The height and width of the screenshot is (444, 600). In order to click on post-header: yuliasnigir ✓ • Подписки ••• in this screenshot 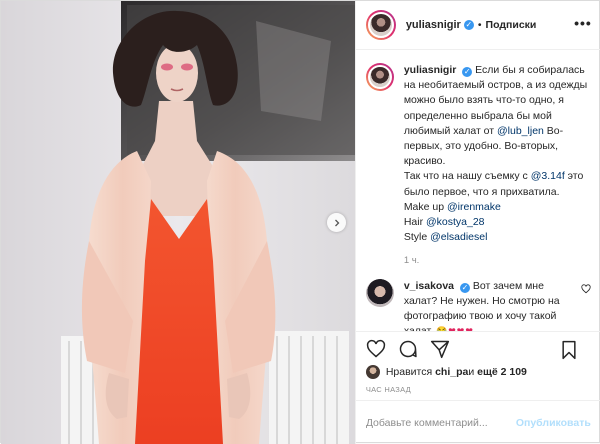, I will do `click(477, 25)`.